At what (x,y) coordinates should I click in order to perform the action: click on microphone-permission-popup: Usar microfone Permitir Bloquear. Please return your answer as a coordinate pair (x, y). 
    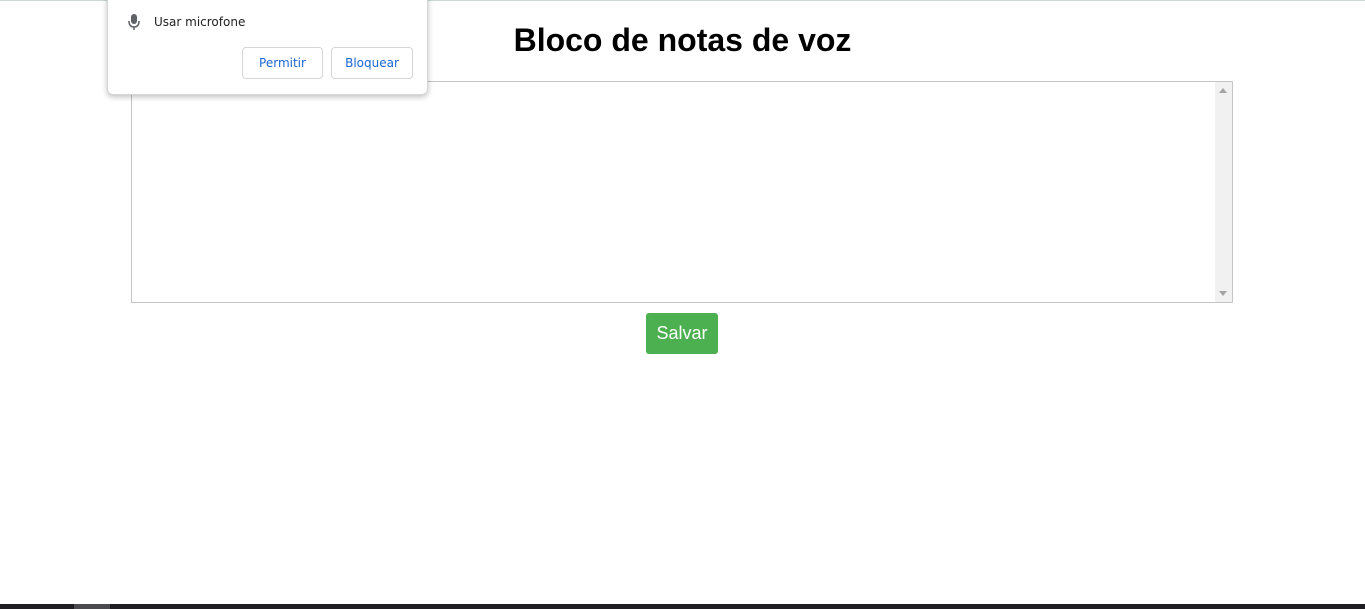
    Looking at the image, I should click on (267, 47).